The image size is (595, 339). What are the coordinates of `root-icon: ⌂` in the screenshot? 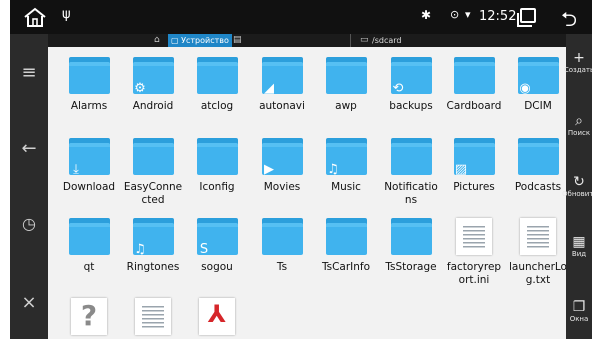 It's located at (157, 40).